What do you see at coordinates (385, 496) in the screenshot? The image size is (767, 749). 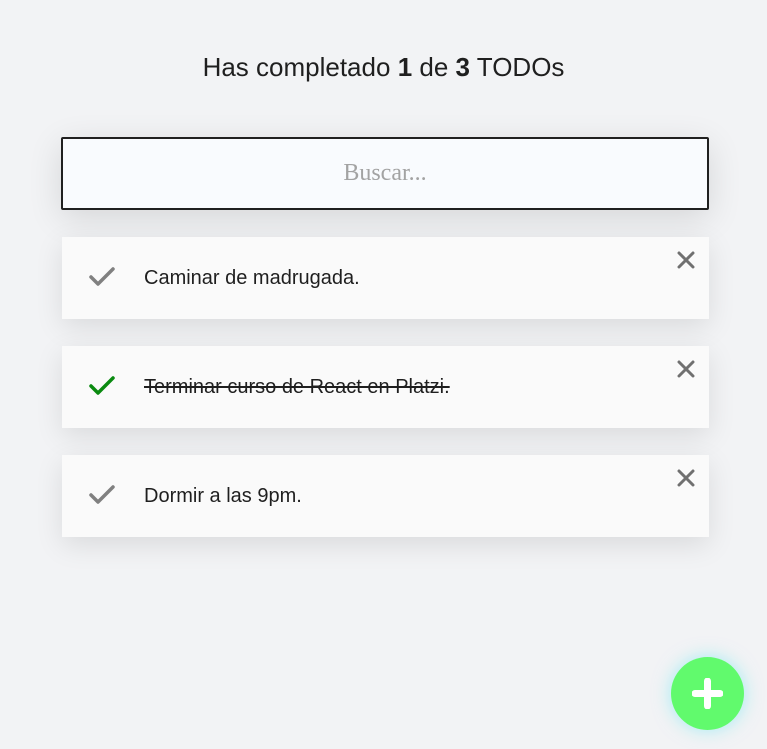 I see `todo-item: Dormir a las 9pm.` at bounding box center [385, 496].